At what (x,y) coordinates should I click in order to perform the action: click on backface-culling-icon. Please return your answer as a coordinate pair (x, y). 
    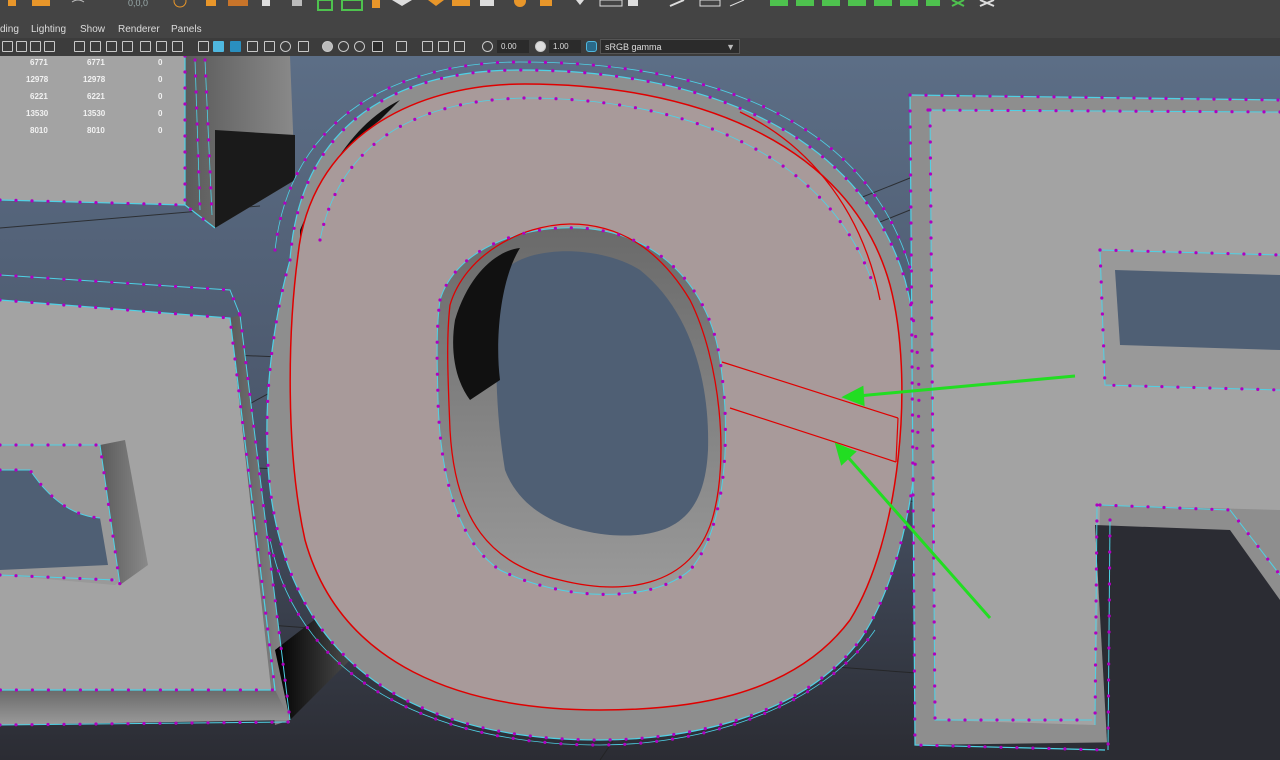
    Looking at the image, I should click on (459, 46).